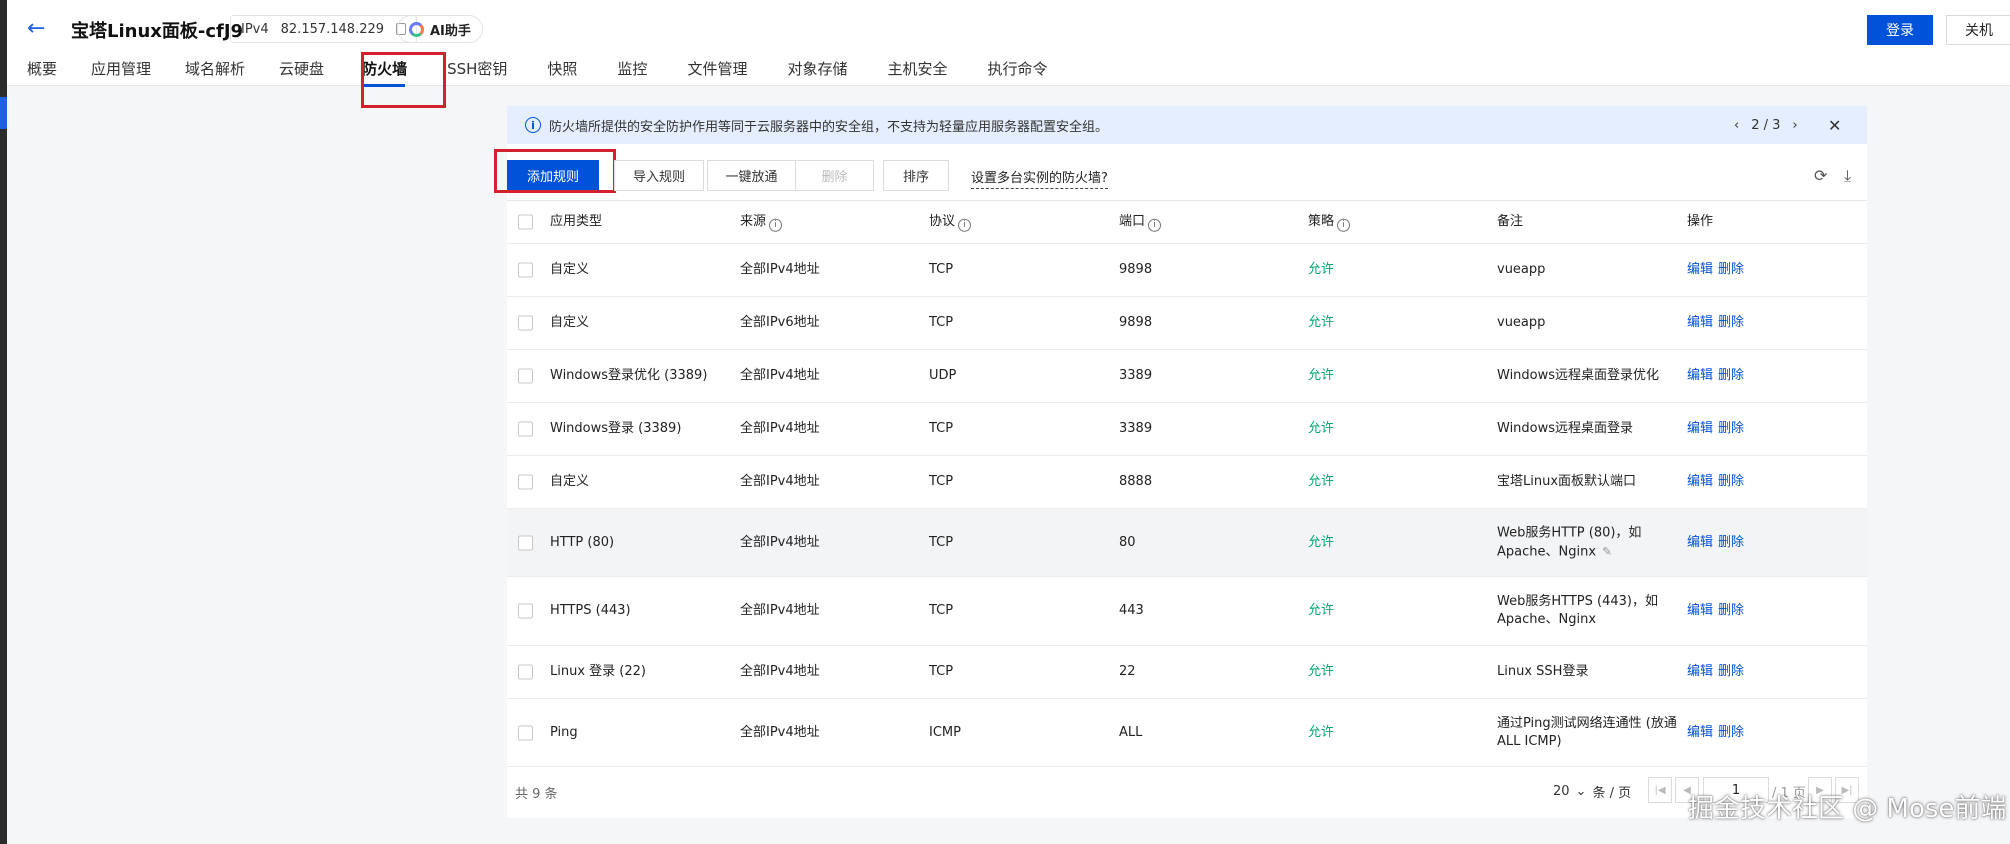 This screenshot has width=2010, height=844. I want to click on tab-run-command: 执行命令, so click(1017, 72).